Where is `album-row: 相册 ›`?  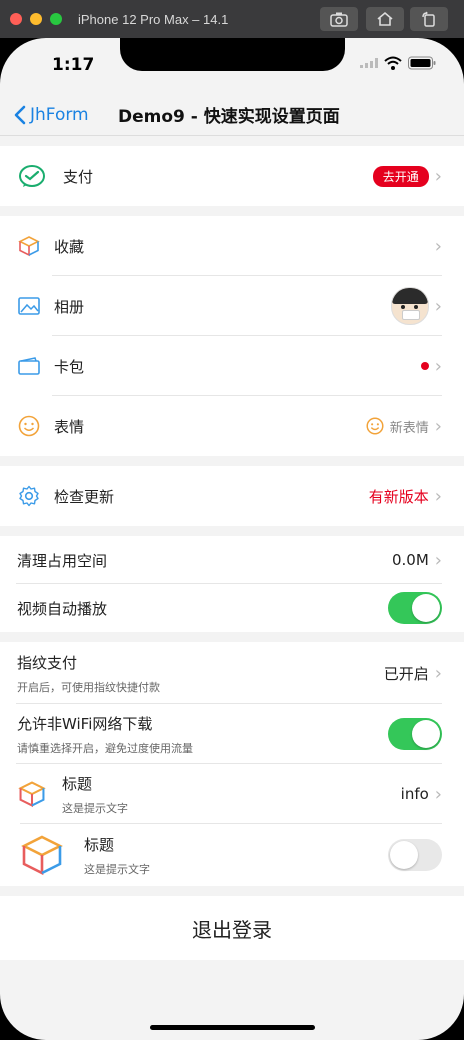 album-row: 相册 › is located at coordinates (232, 306).